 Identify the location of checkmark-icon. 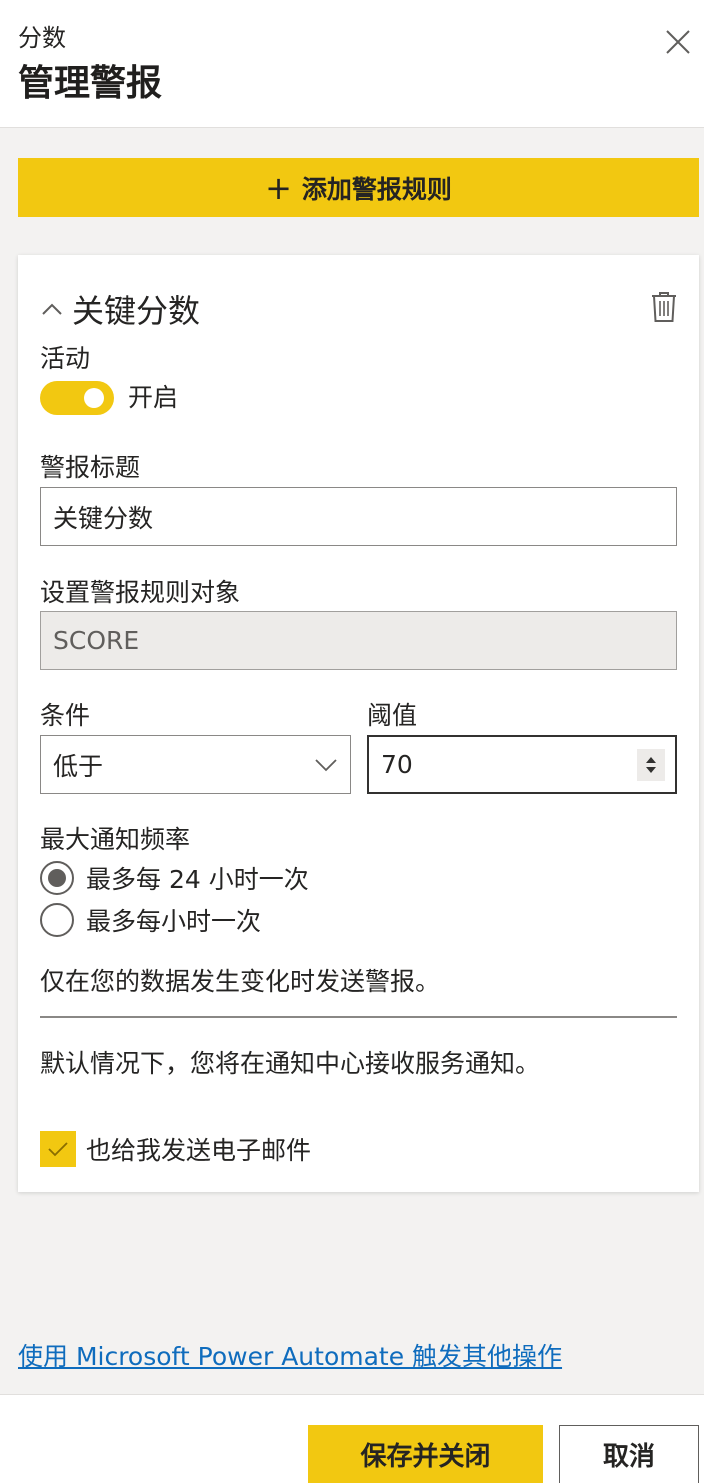
(58, 1149).